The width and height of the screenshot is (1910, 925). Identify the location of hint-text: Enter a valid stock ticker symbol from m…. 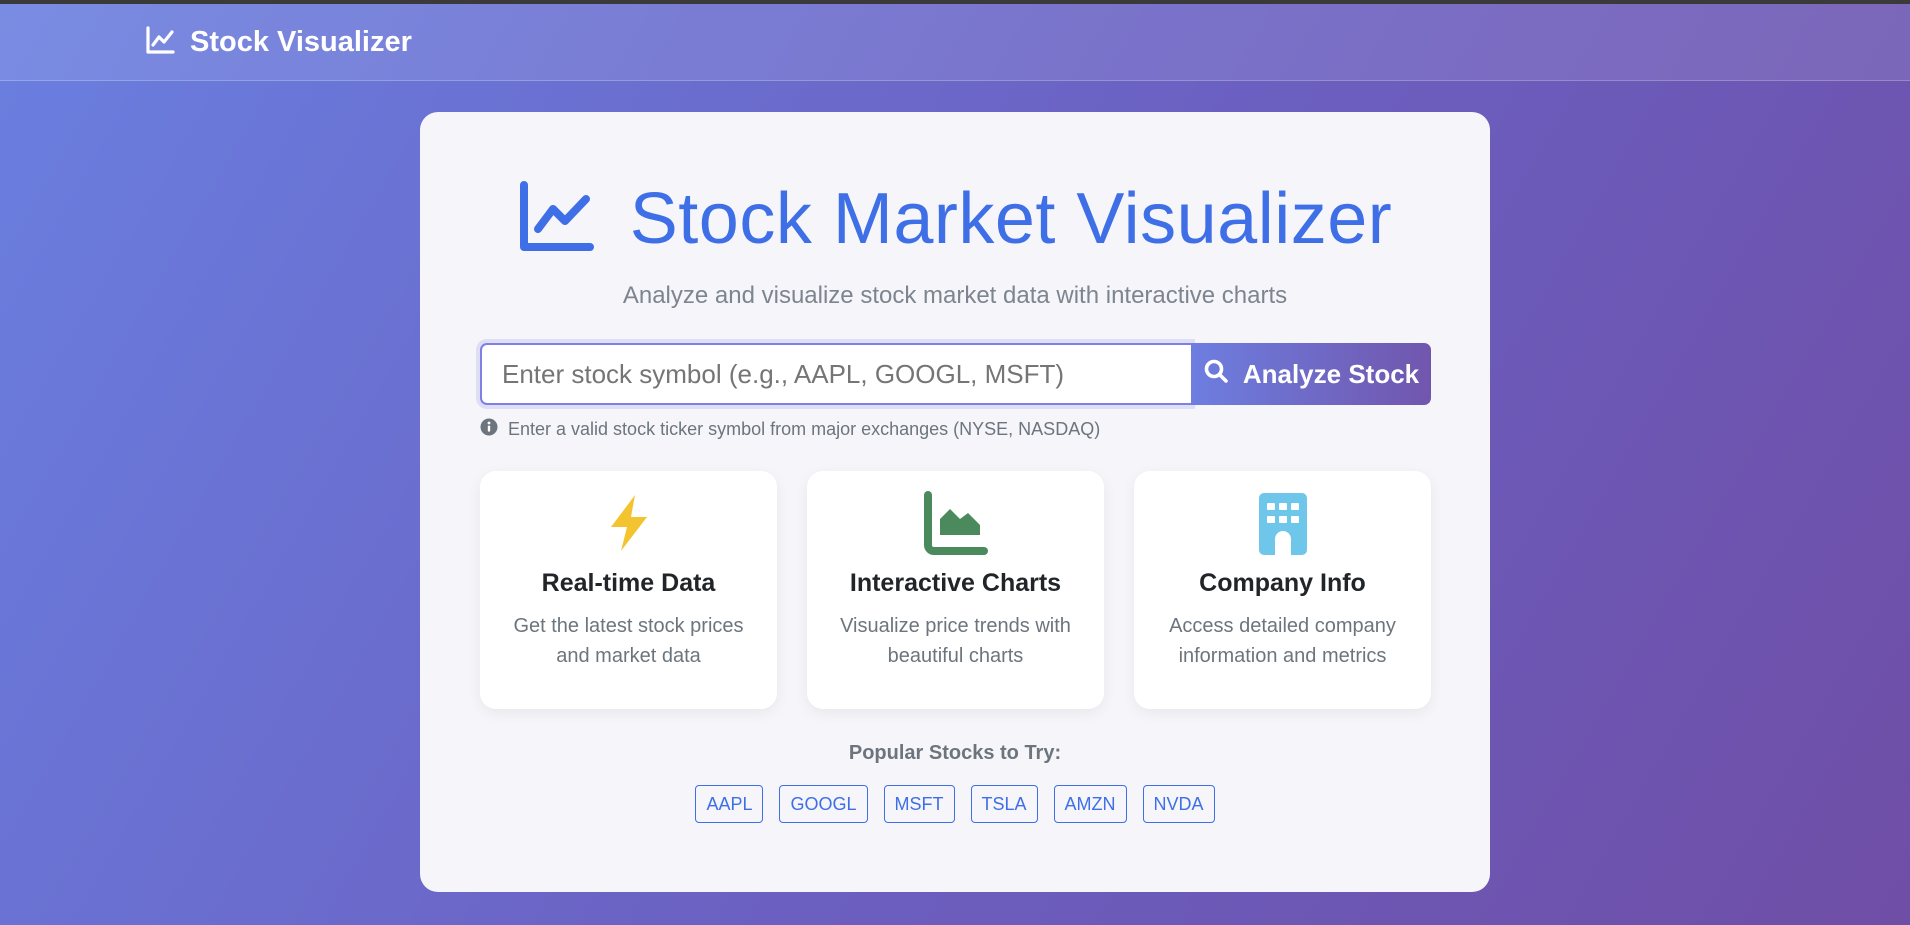
(804, 429).